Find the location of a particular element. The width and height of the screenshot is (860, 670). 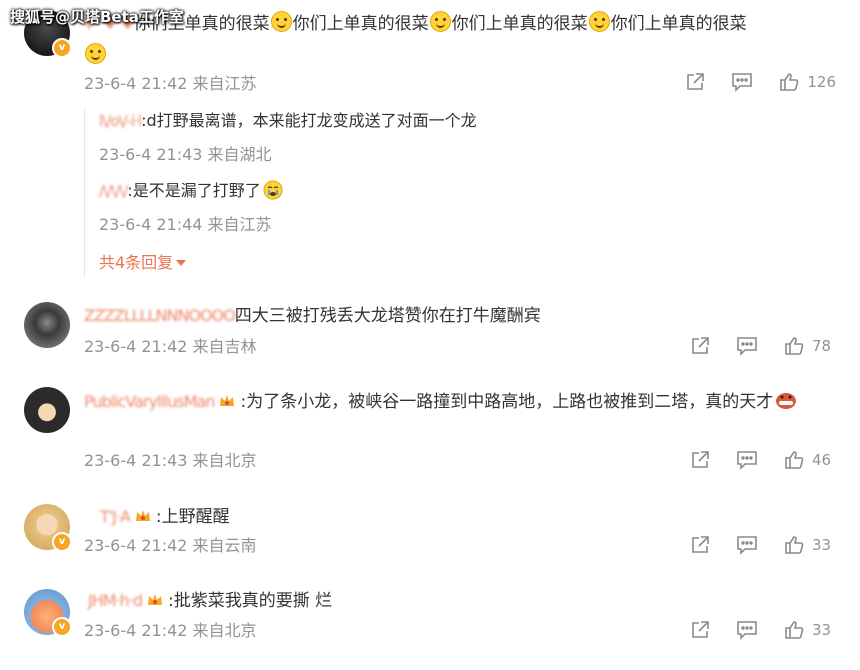

reply-item: l\/o\/-i·l:d打野最离谱，本来能打龙变成送了对面一个龙 is located at coordinates (288, 121).